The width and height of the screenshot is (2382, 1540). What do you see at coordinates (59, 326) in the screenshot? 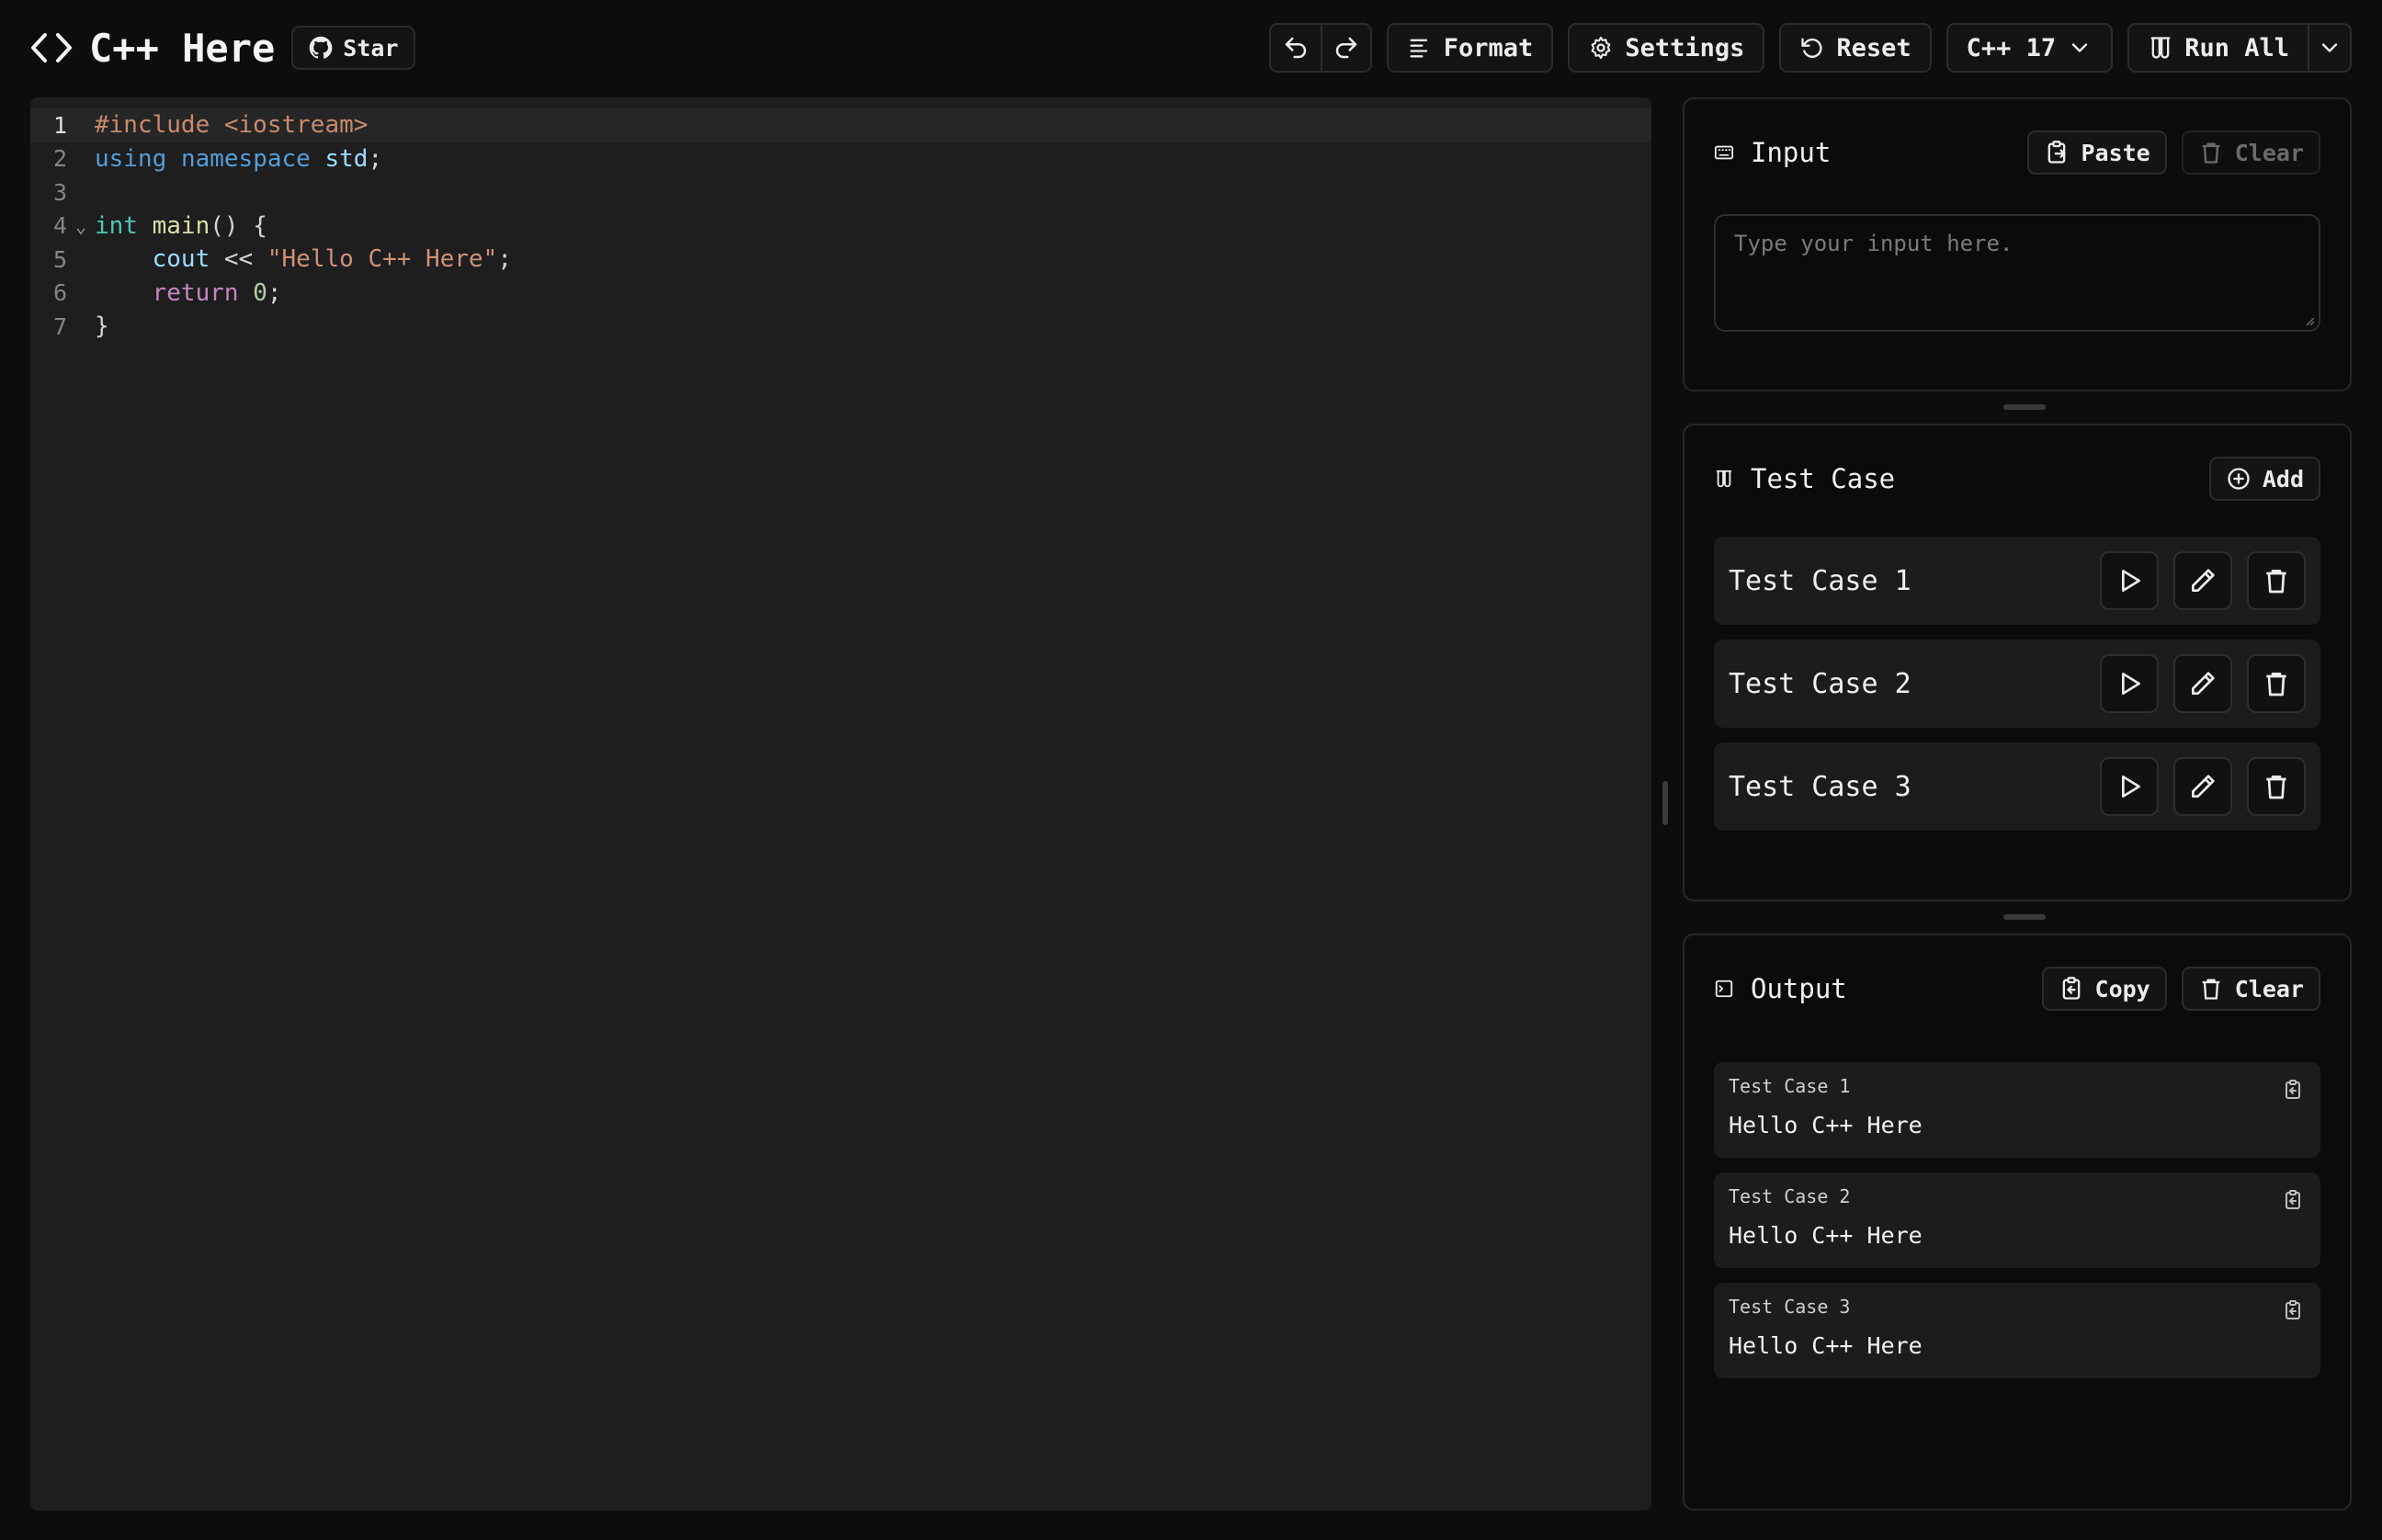
I see `line-number: 7` at bounding box center [59, 326].